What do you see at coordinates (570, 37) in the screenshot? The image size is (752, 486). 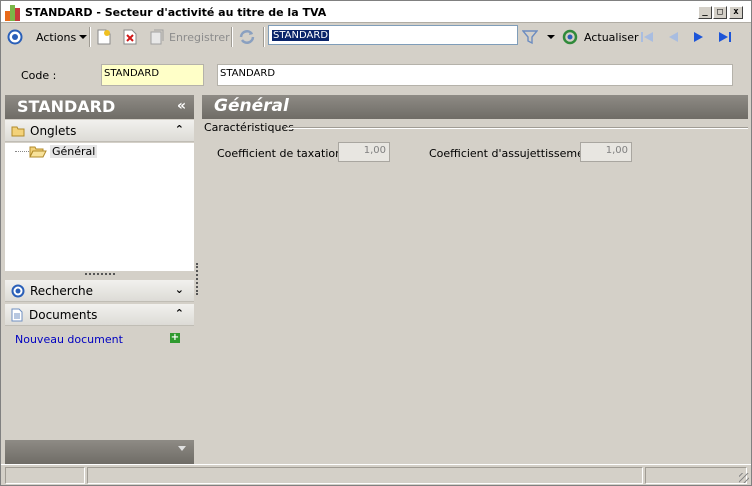 I see `refresh-icon` at bounding box center [570, 37].